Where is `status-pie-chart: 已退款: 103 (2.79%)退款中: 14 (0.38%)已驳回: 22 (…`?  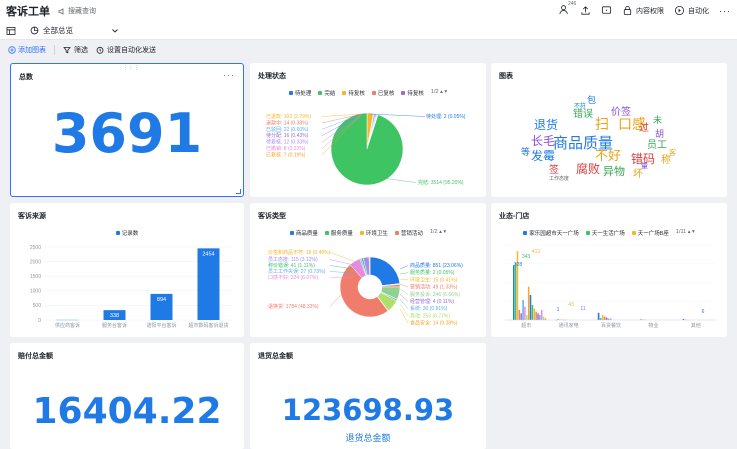
status-pie-chart: 已退款: 103 (2.79%)退款中: 14 (0.38%)已驳回: 22 (… is located at coordinates (366, 149).